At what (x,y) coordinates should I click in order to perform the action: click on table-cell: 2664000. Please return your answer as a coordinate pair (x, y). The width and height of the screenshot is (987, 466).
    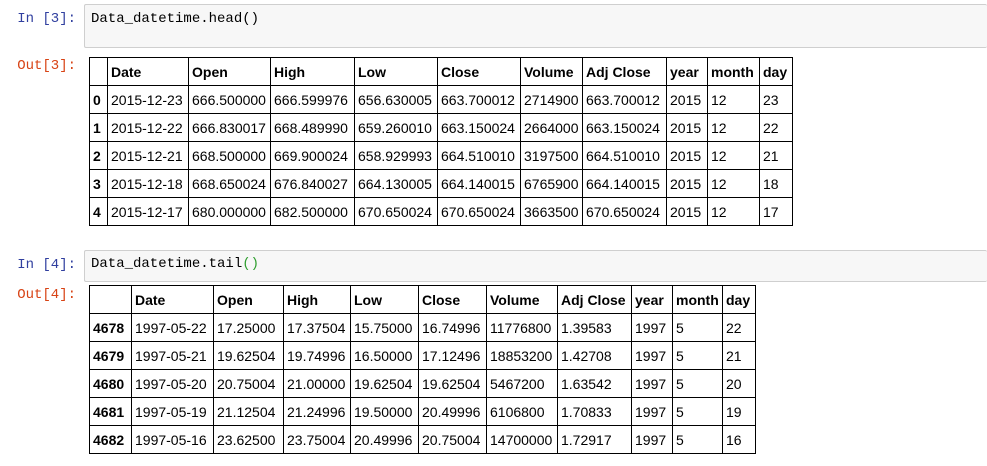
    Looking at the image, I should click on (551, 127).